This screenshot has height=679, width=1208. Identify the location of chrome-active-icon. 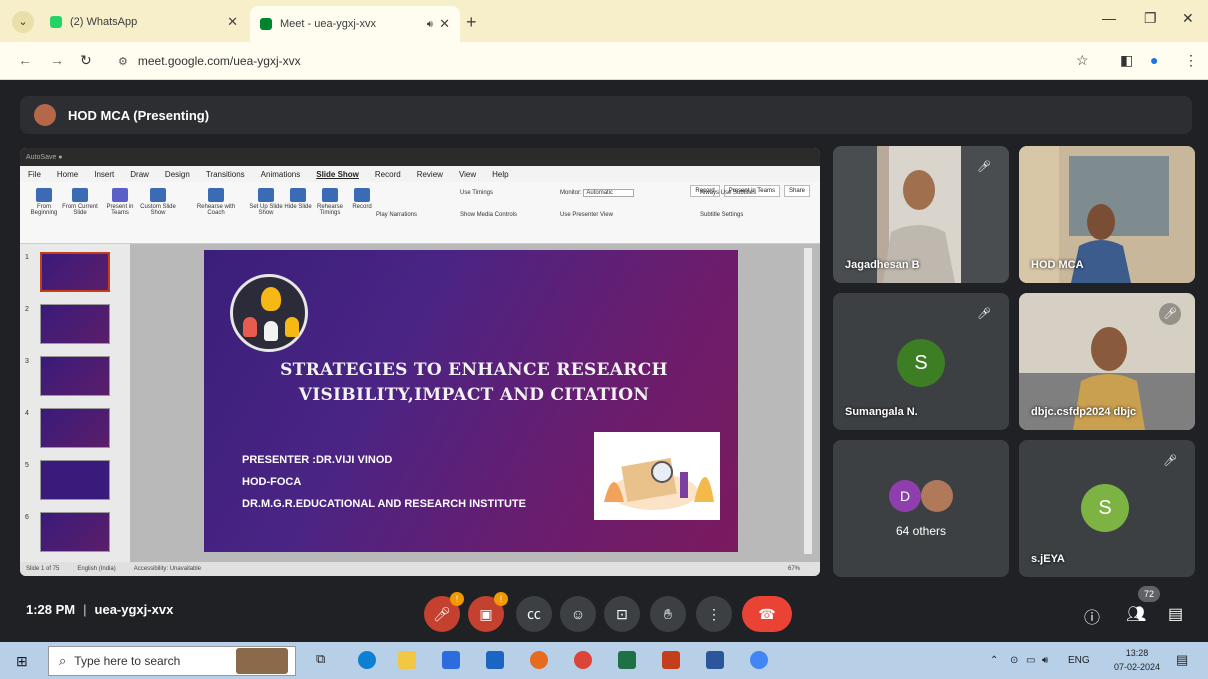
(759, 660).